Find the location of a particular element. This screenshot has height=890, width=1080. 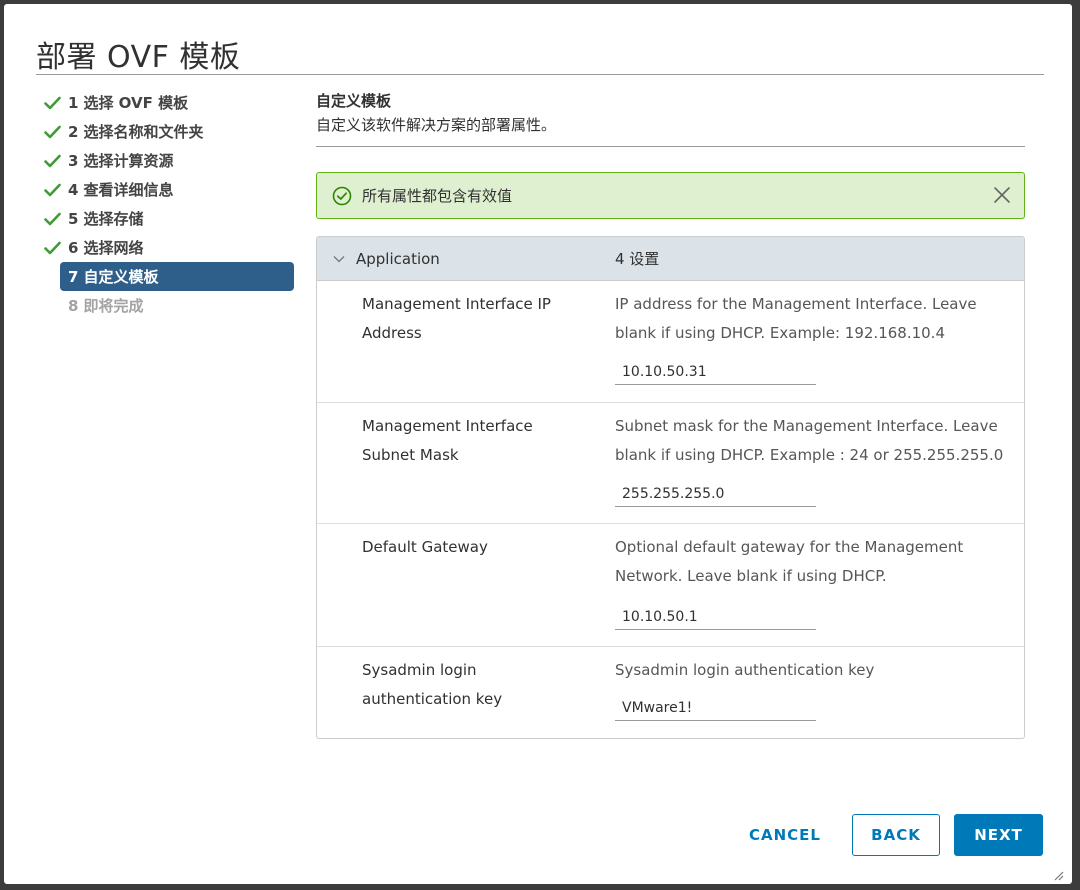

cancel-button: CANCEL is located at coordinates (785, 835).